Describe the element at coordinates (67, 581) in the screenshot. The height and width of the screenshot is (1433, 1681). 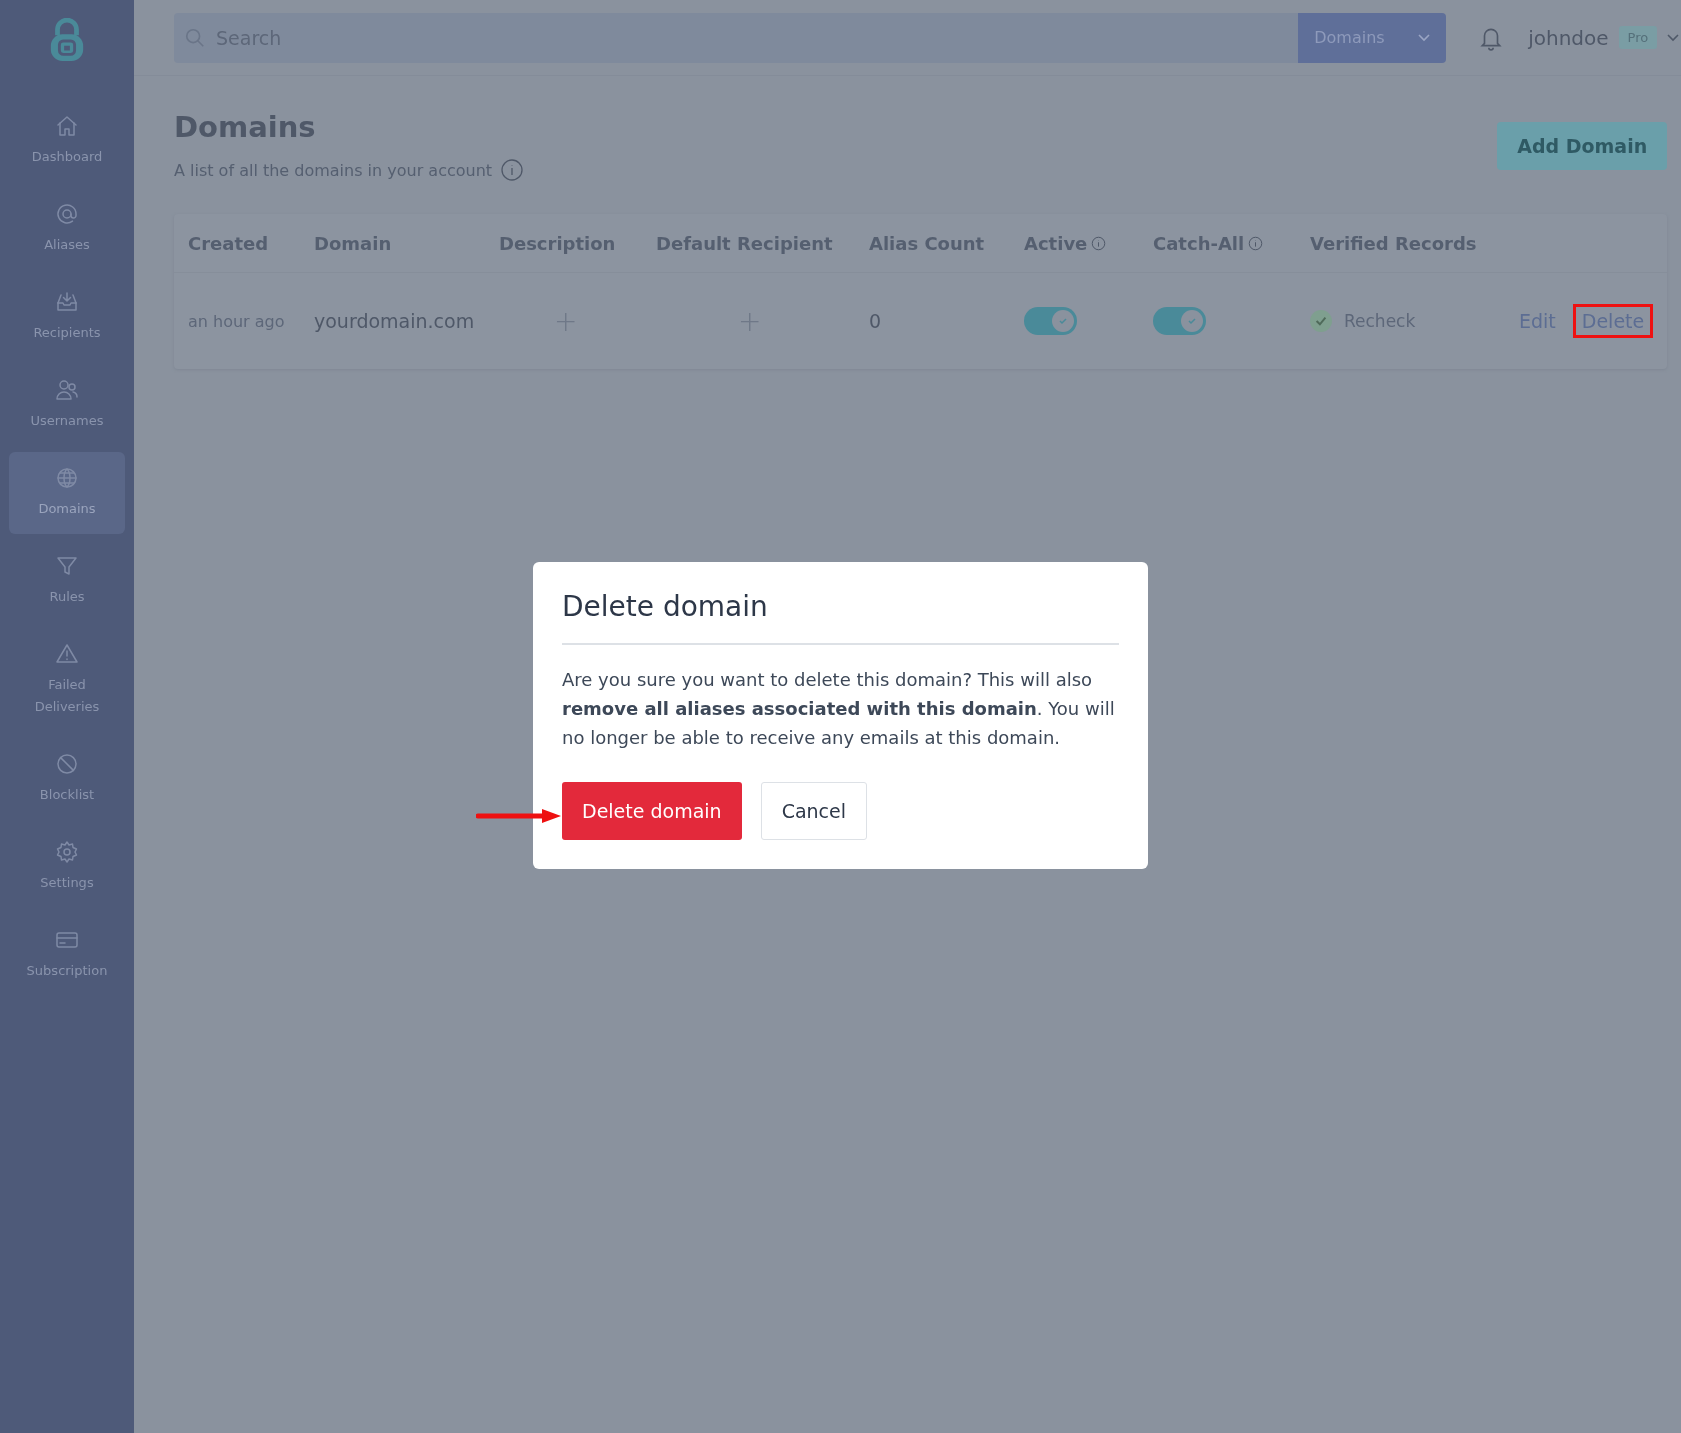
I see `sidebar-item: Rules` at that location.